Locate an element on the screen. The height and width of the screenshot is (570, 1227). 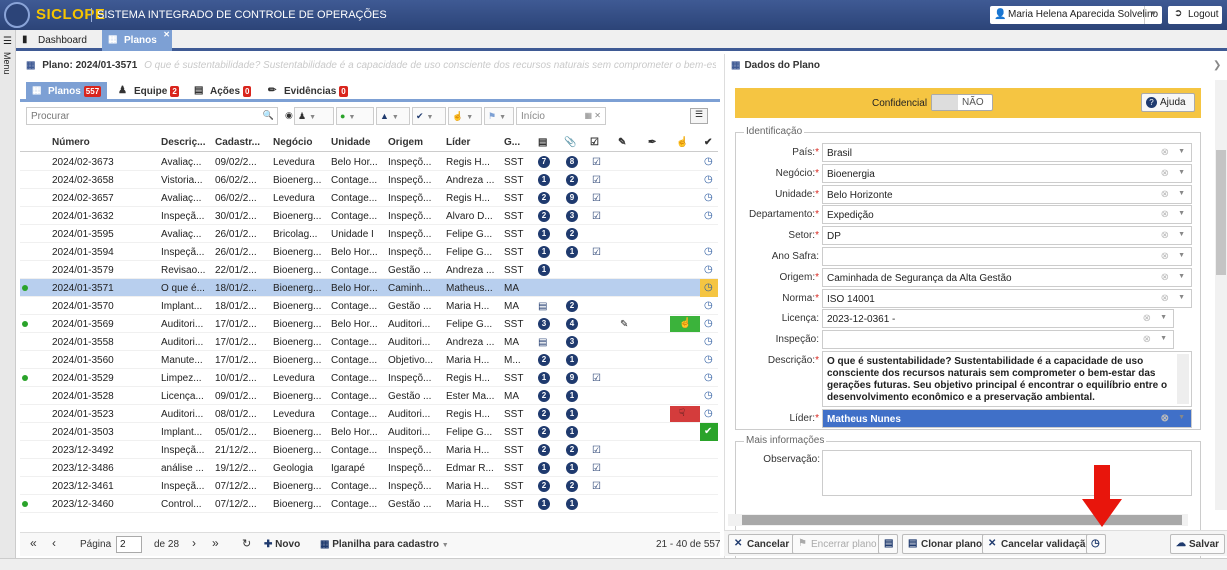
field-select: DP ⊗ ▼ is located at coordinates (1007, 236).